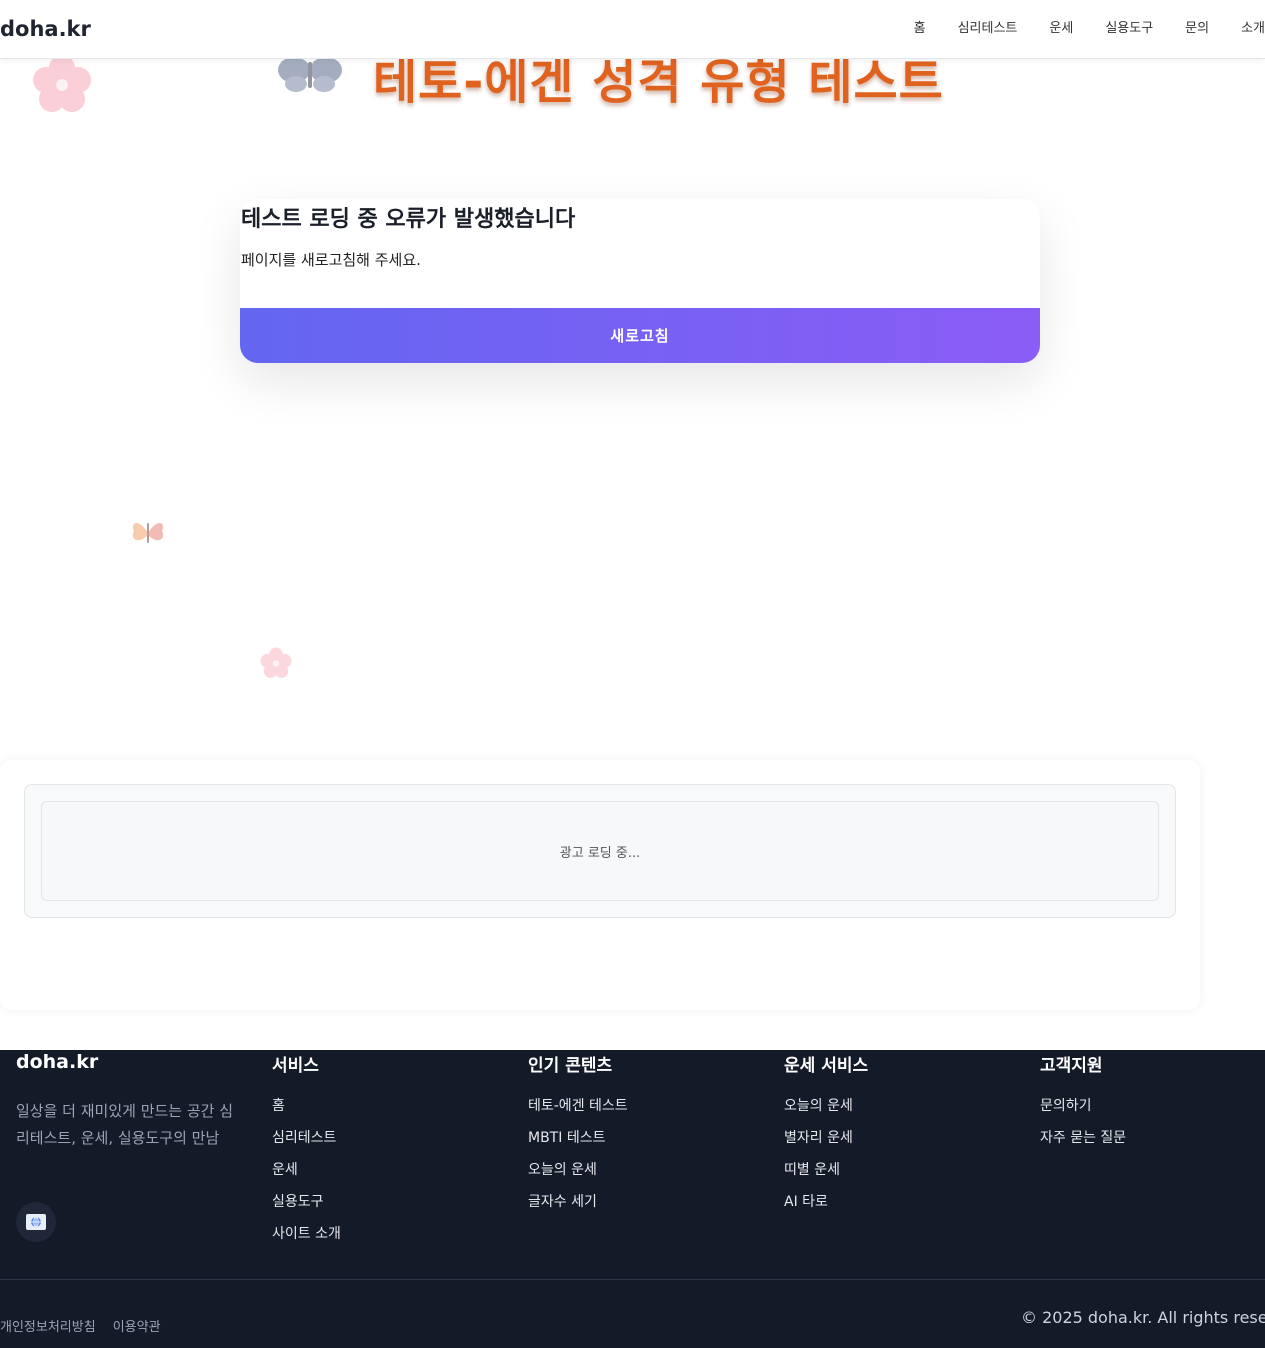  Describe the element at coordinates (818, 1138) in the screenshot. I see `footer-link-zodiac: 별자리 운세` at that location.